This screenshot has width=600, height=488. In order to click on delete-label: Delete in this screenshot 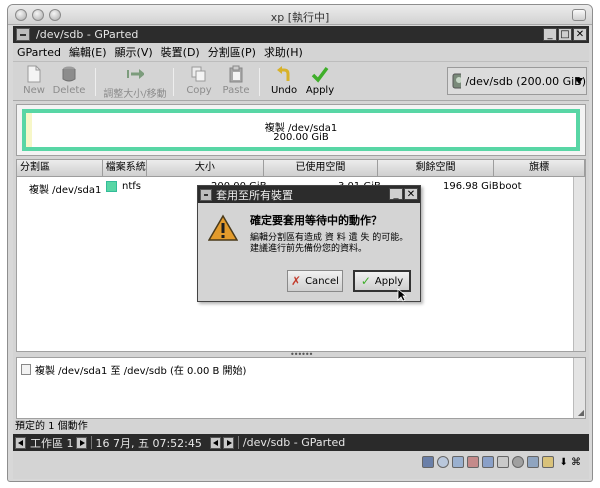, I will do `click(69, 90)`.